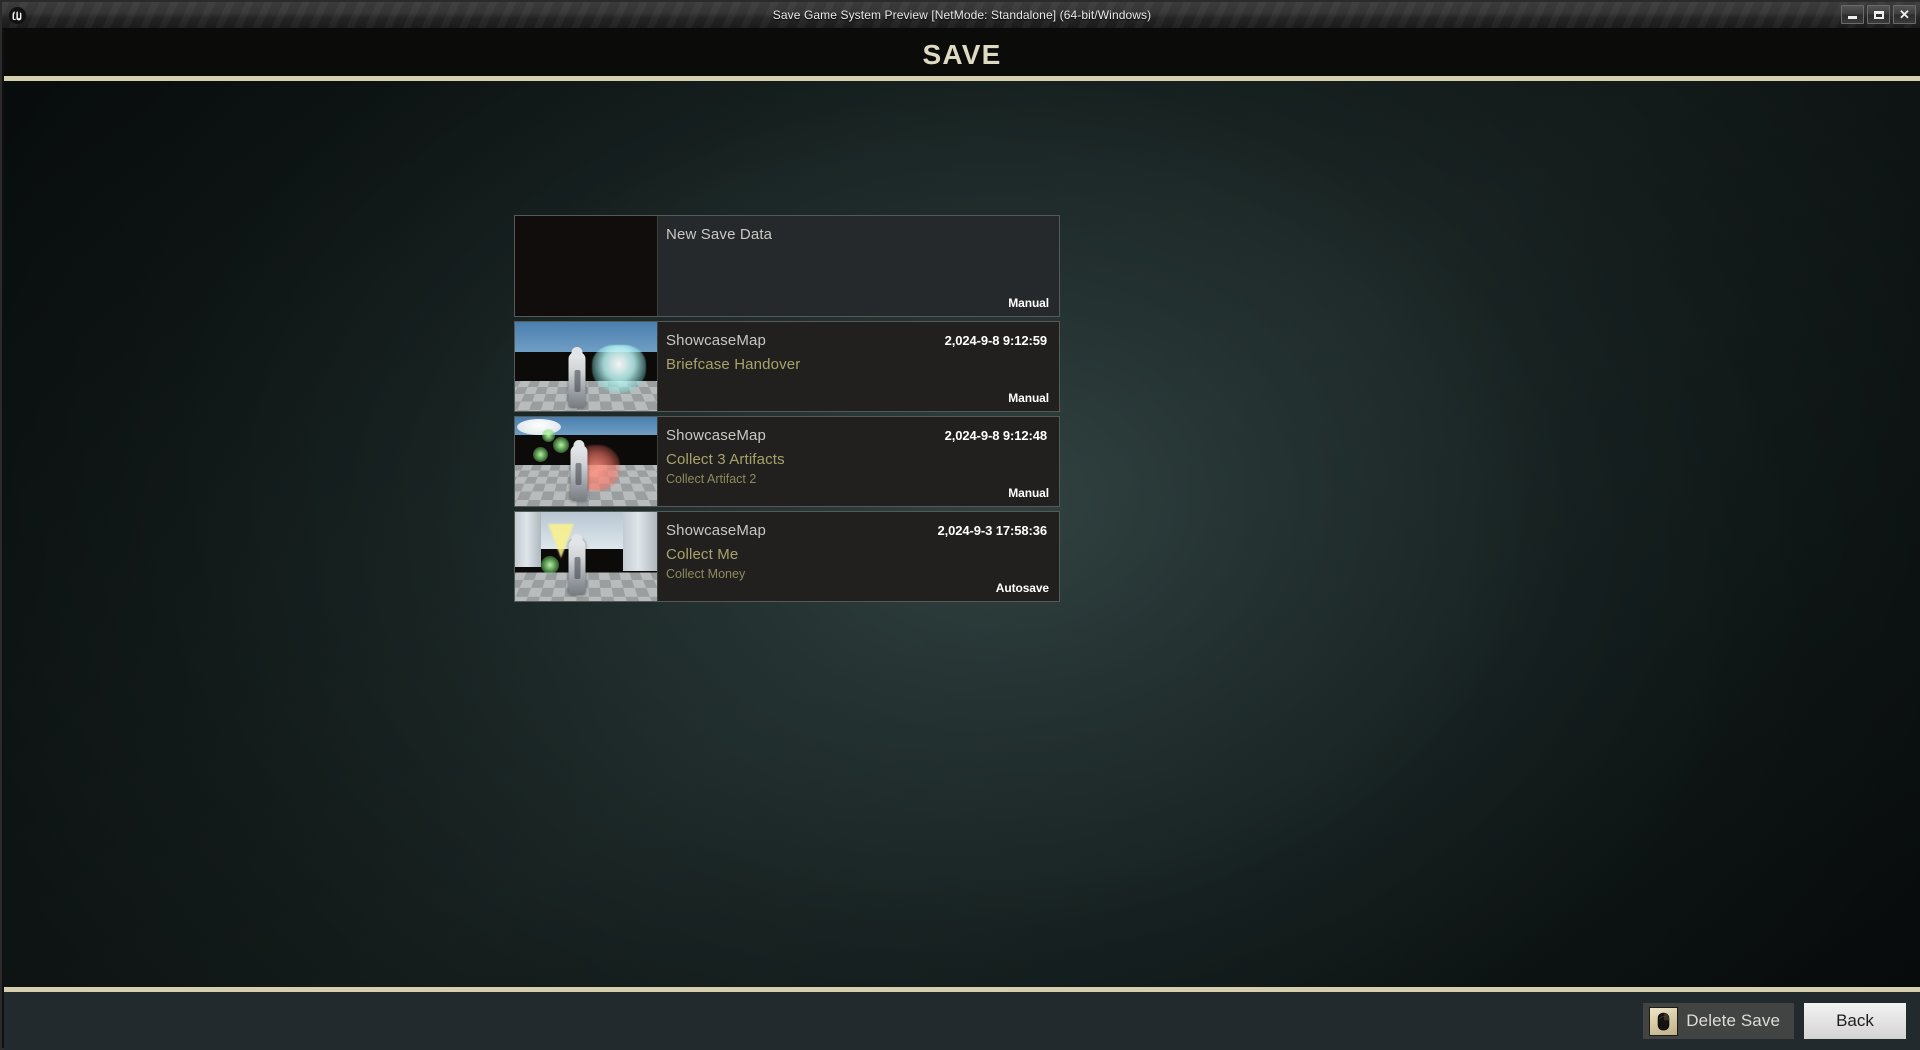  What do you see at coordinates (992, 530) in the screenshot?
I see `save-slot-timestamp: 2,024-9-3 17:58:36` at bounding box center [992, 530].